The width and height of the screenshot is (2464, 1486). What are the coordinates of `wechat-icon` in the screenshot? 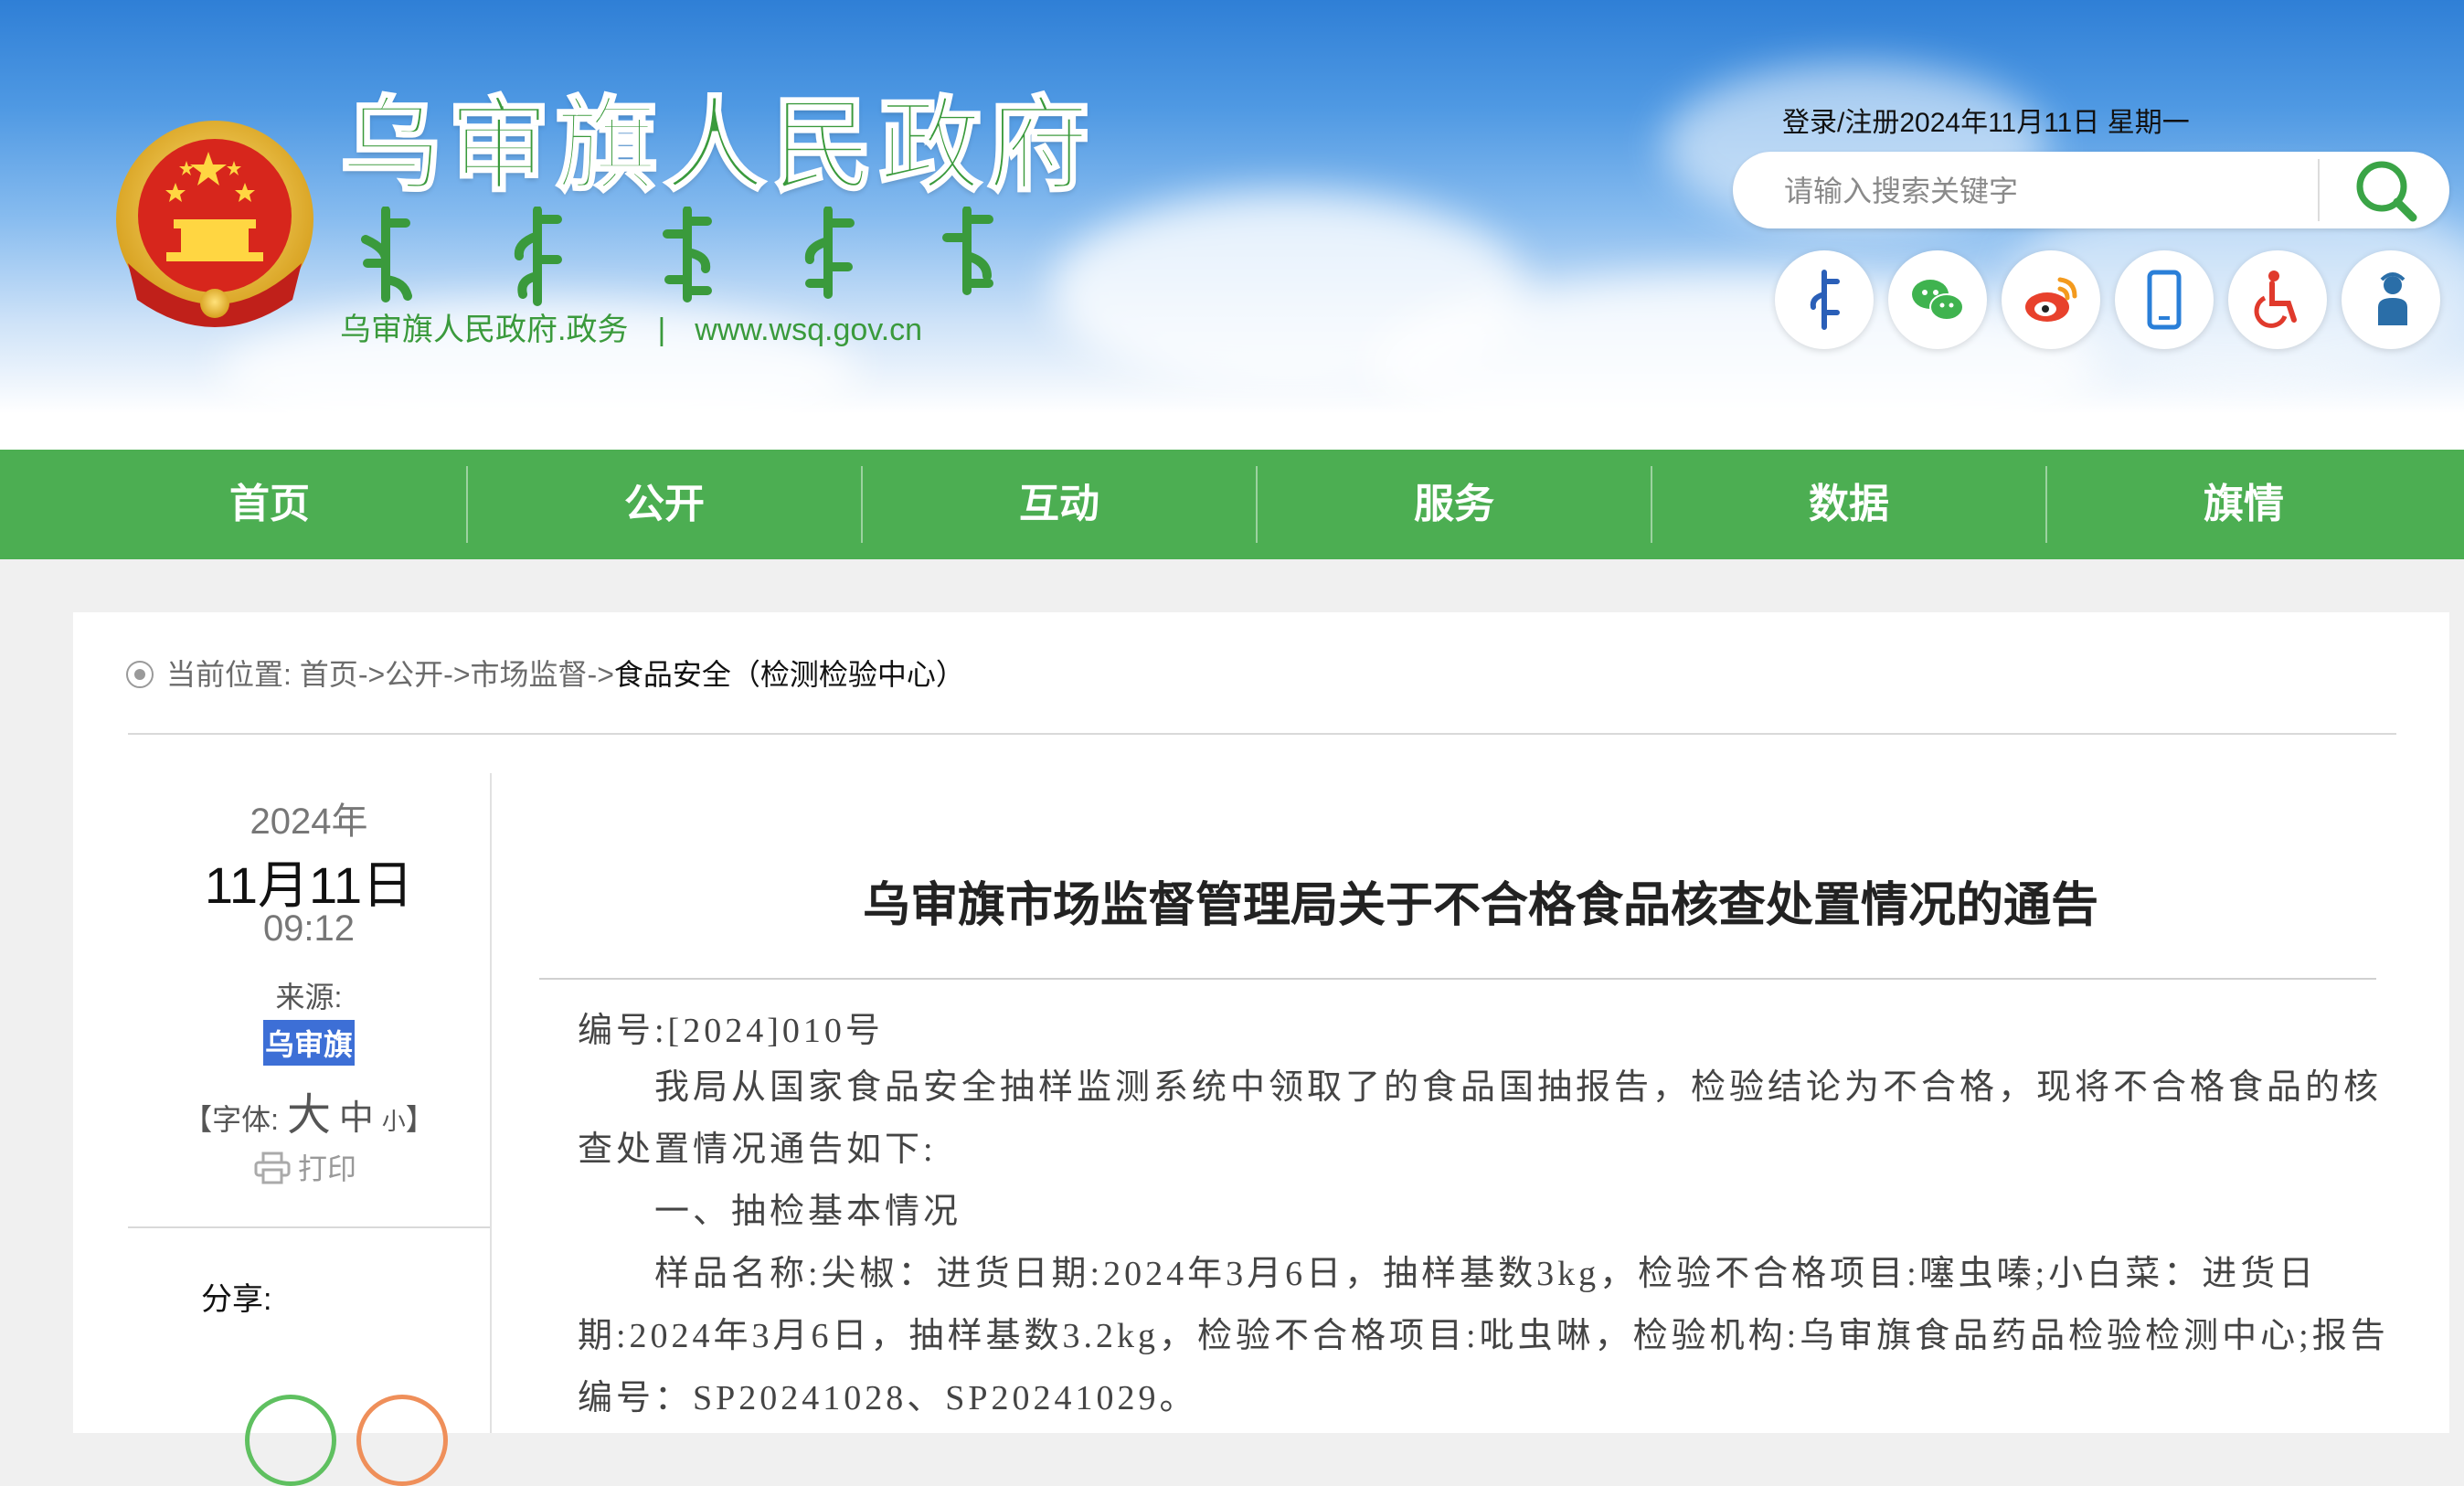 It's located at (1938, 300).